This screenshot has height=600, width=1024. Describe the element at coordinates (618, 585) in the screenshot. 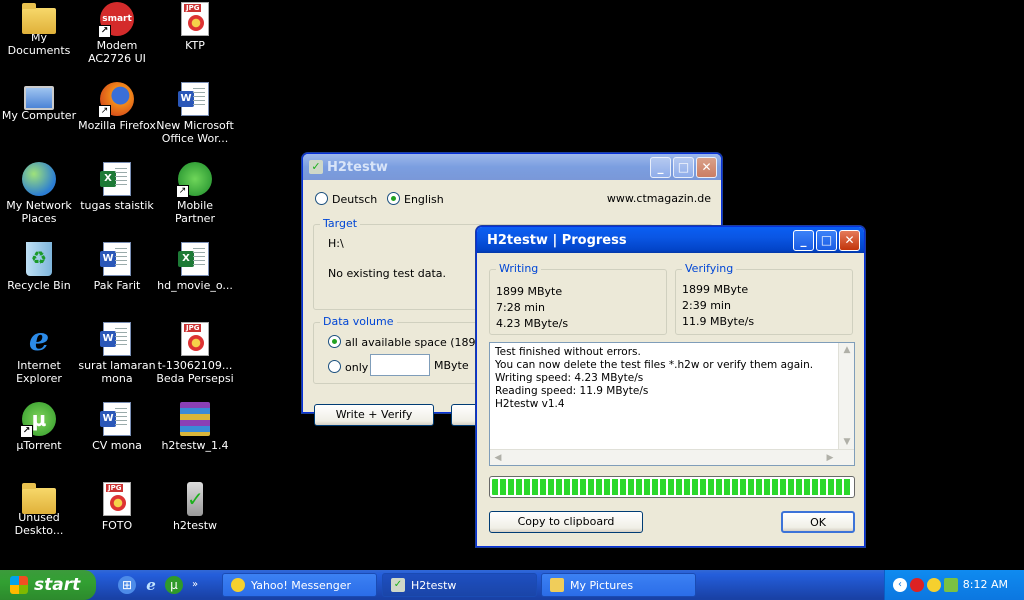

I see `task-my-pictures: My Pictures` at that location.